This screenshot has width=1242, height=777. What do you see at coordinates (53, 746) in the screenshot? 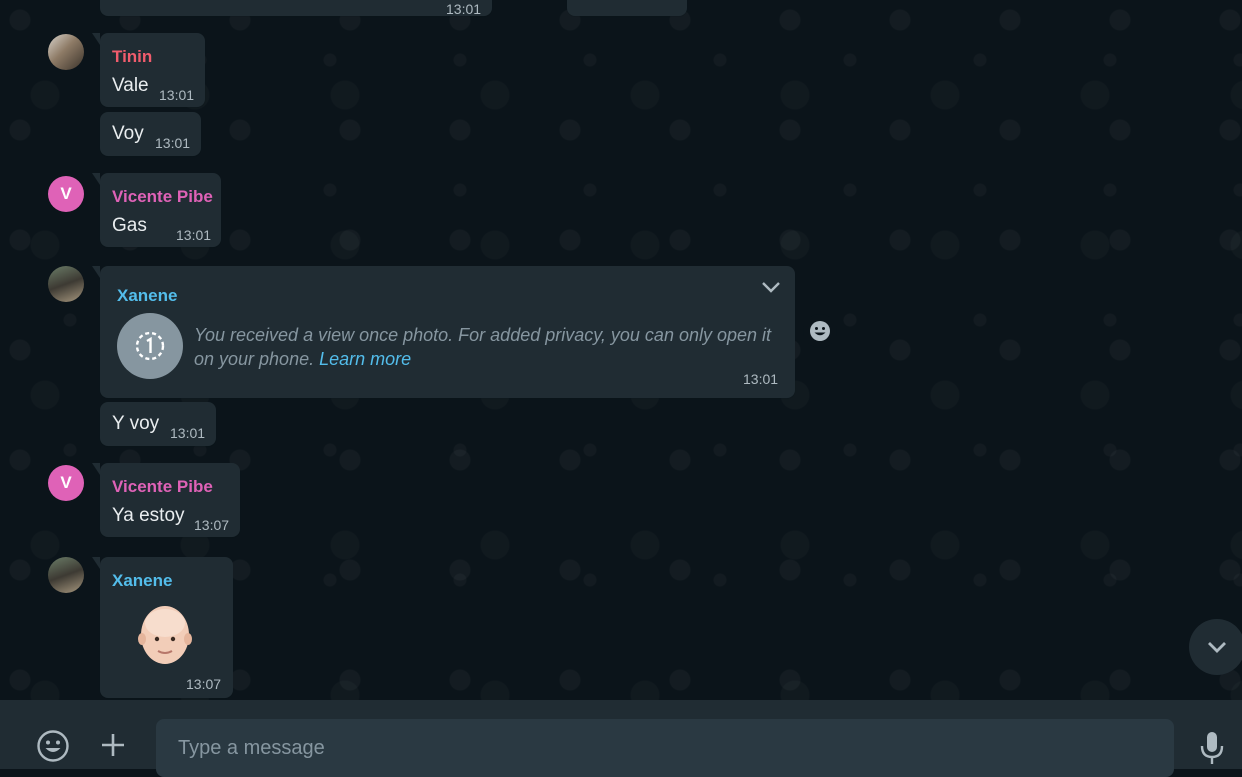
I see `emoji-icon` at bounding box center [53, 746].